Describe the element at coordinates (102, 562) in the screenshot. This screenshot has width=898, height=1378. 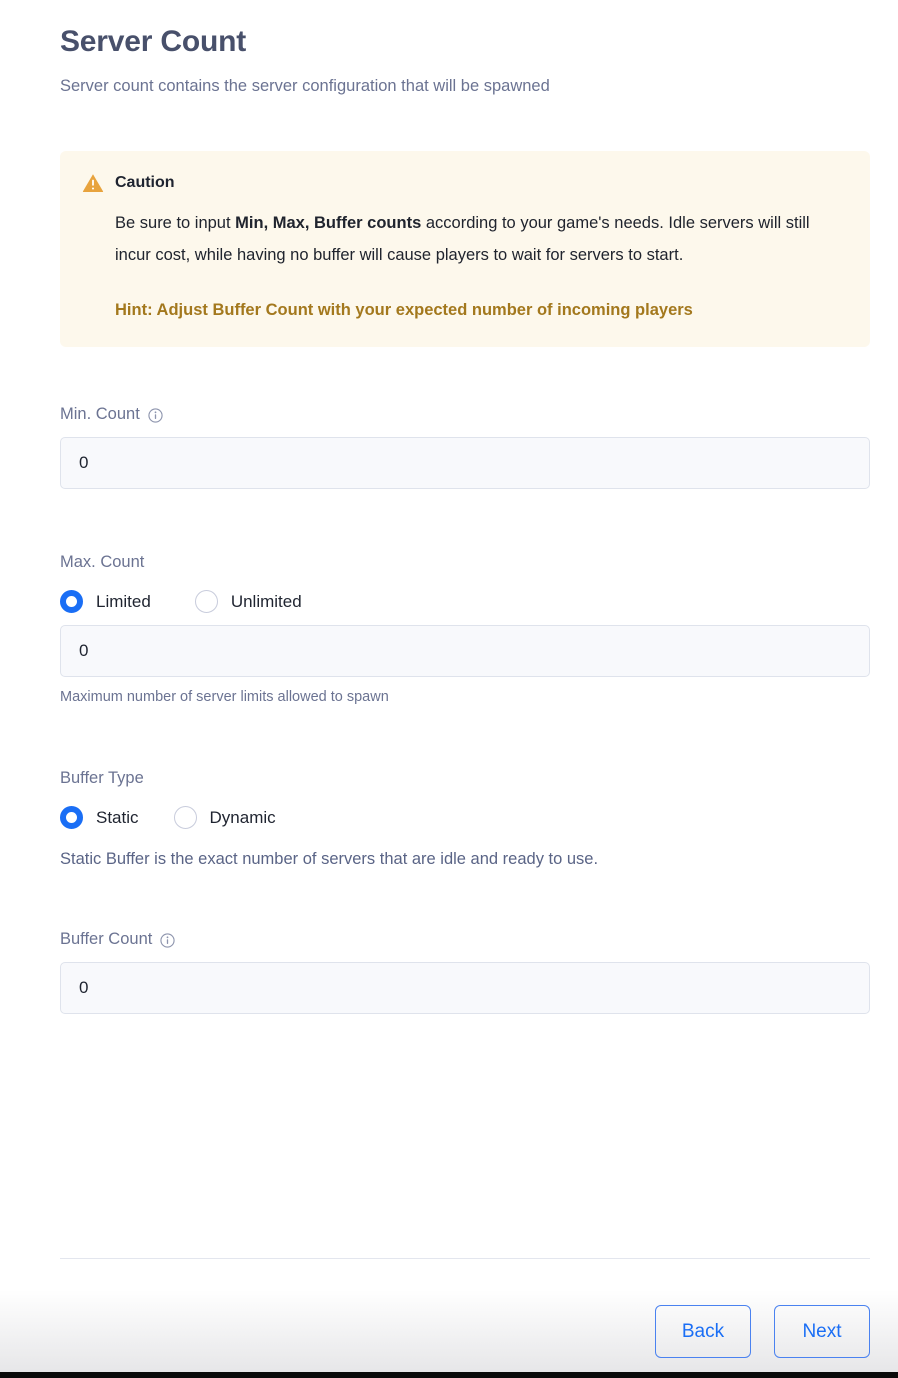
I see `max-count-label: Max. Count` at that location.